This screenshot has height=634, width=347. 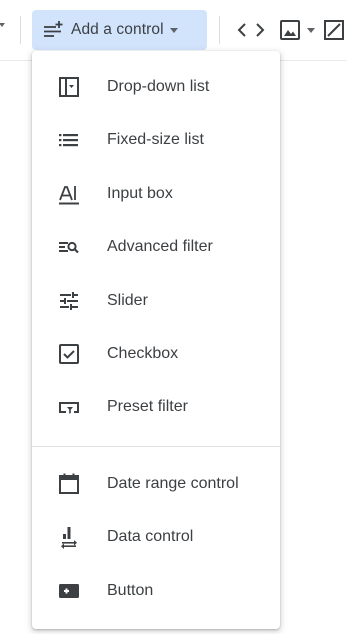 What do you see at coordinates (69, 140) in the screenshot?
I see `fixed-size-list-icon` at bounding box center [69, 140].